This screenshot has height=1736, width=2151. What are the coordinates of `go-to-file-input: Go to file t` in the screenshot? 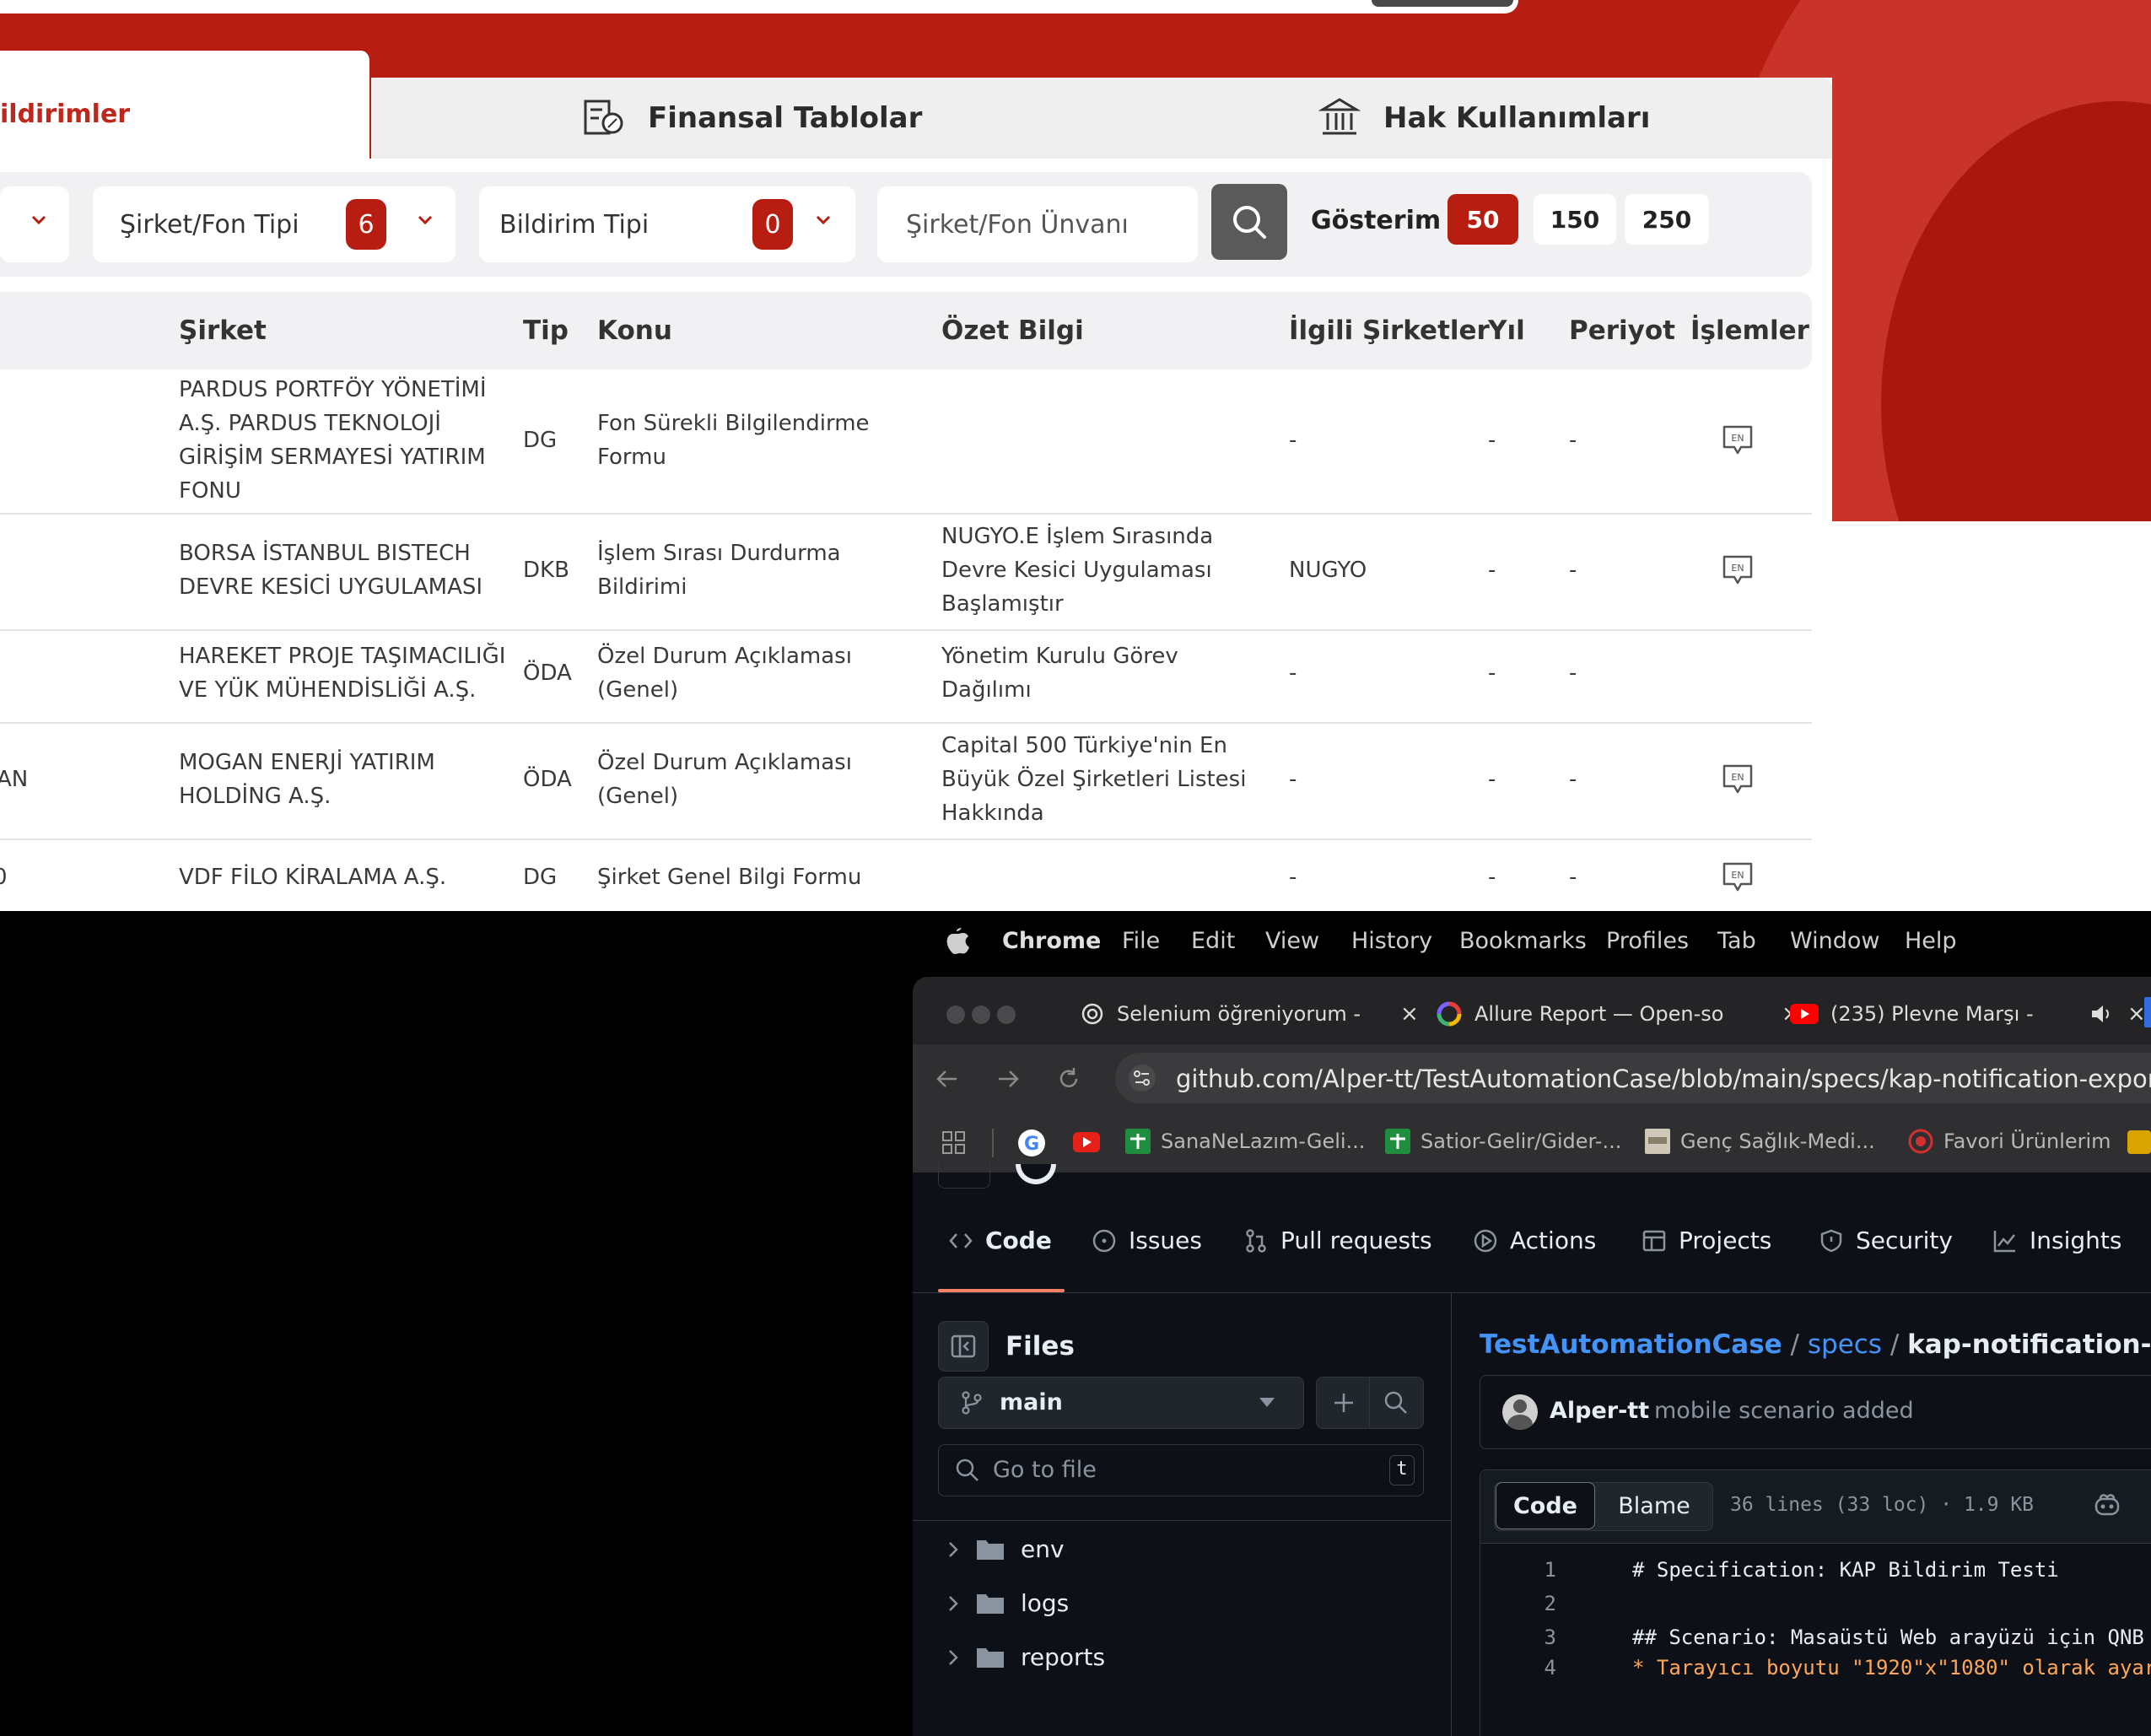 It's located at (1181, 1470).